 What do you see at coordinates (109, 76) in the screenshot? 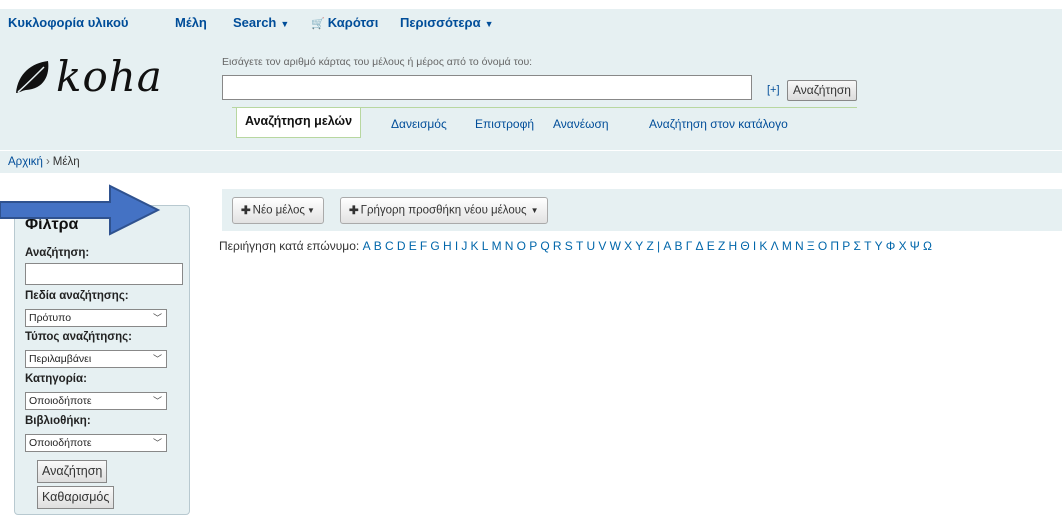
I see `logo-text: koha` at bounding box center [109, 76].